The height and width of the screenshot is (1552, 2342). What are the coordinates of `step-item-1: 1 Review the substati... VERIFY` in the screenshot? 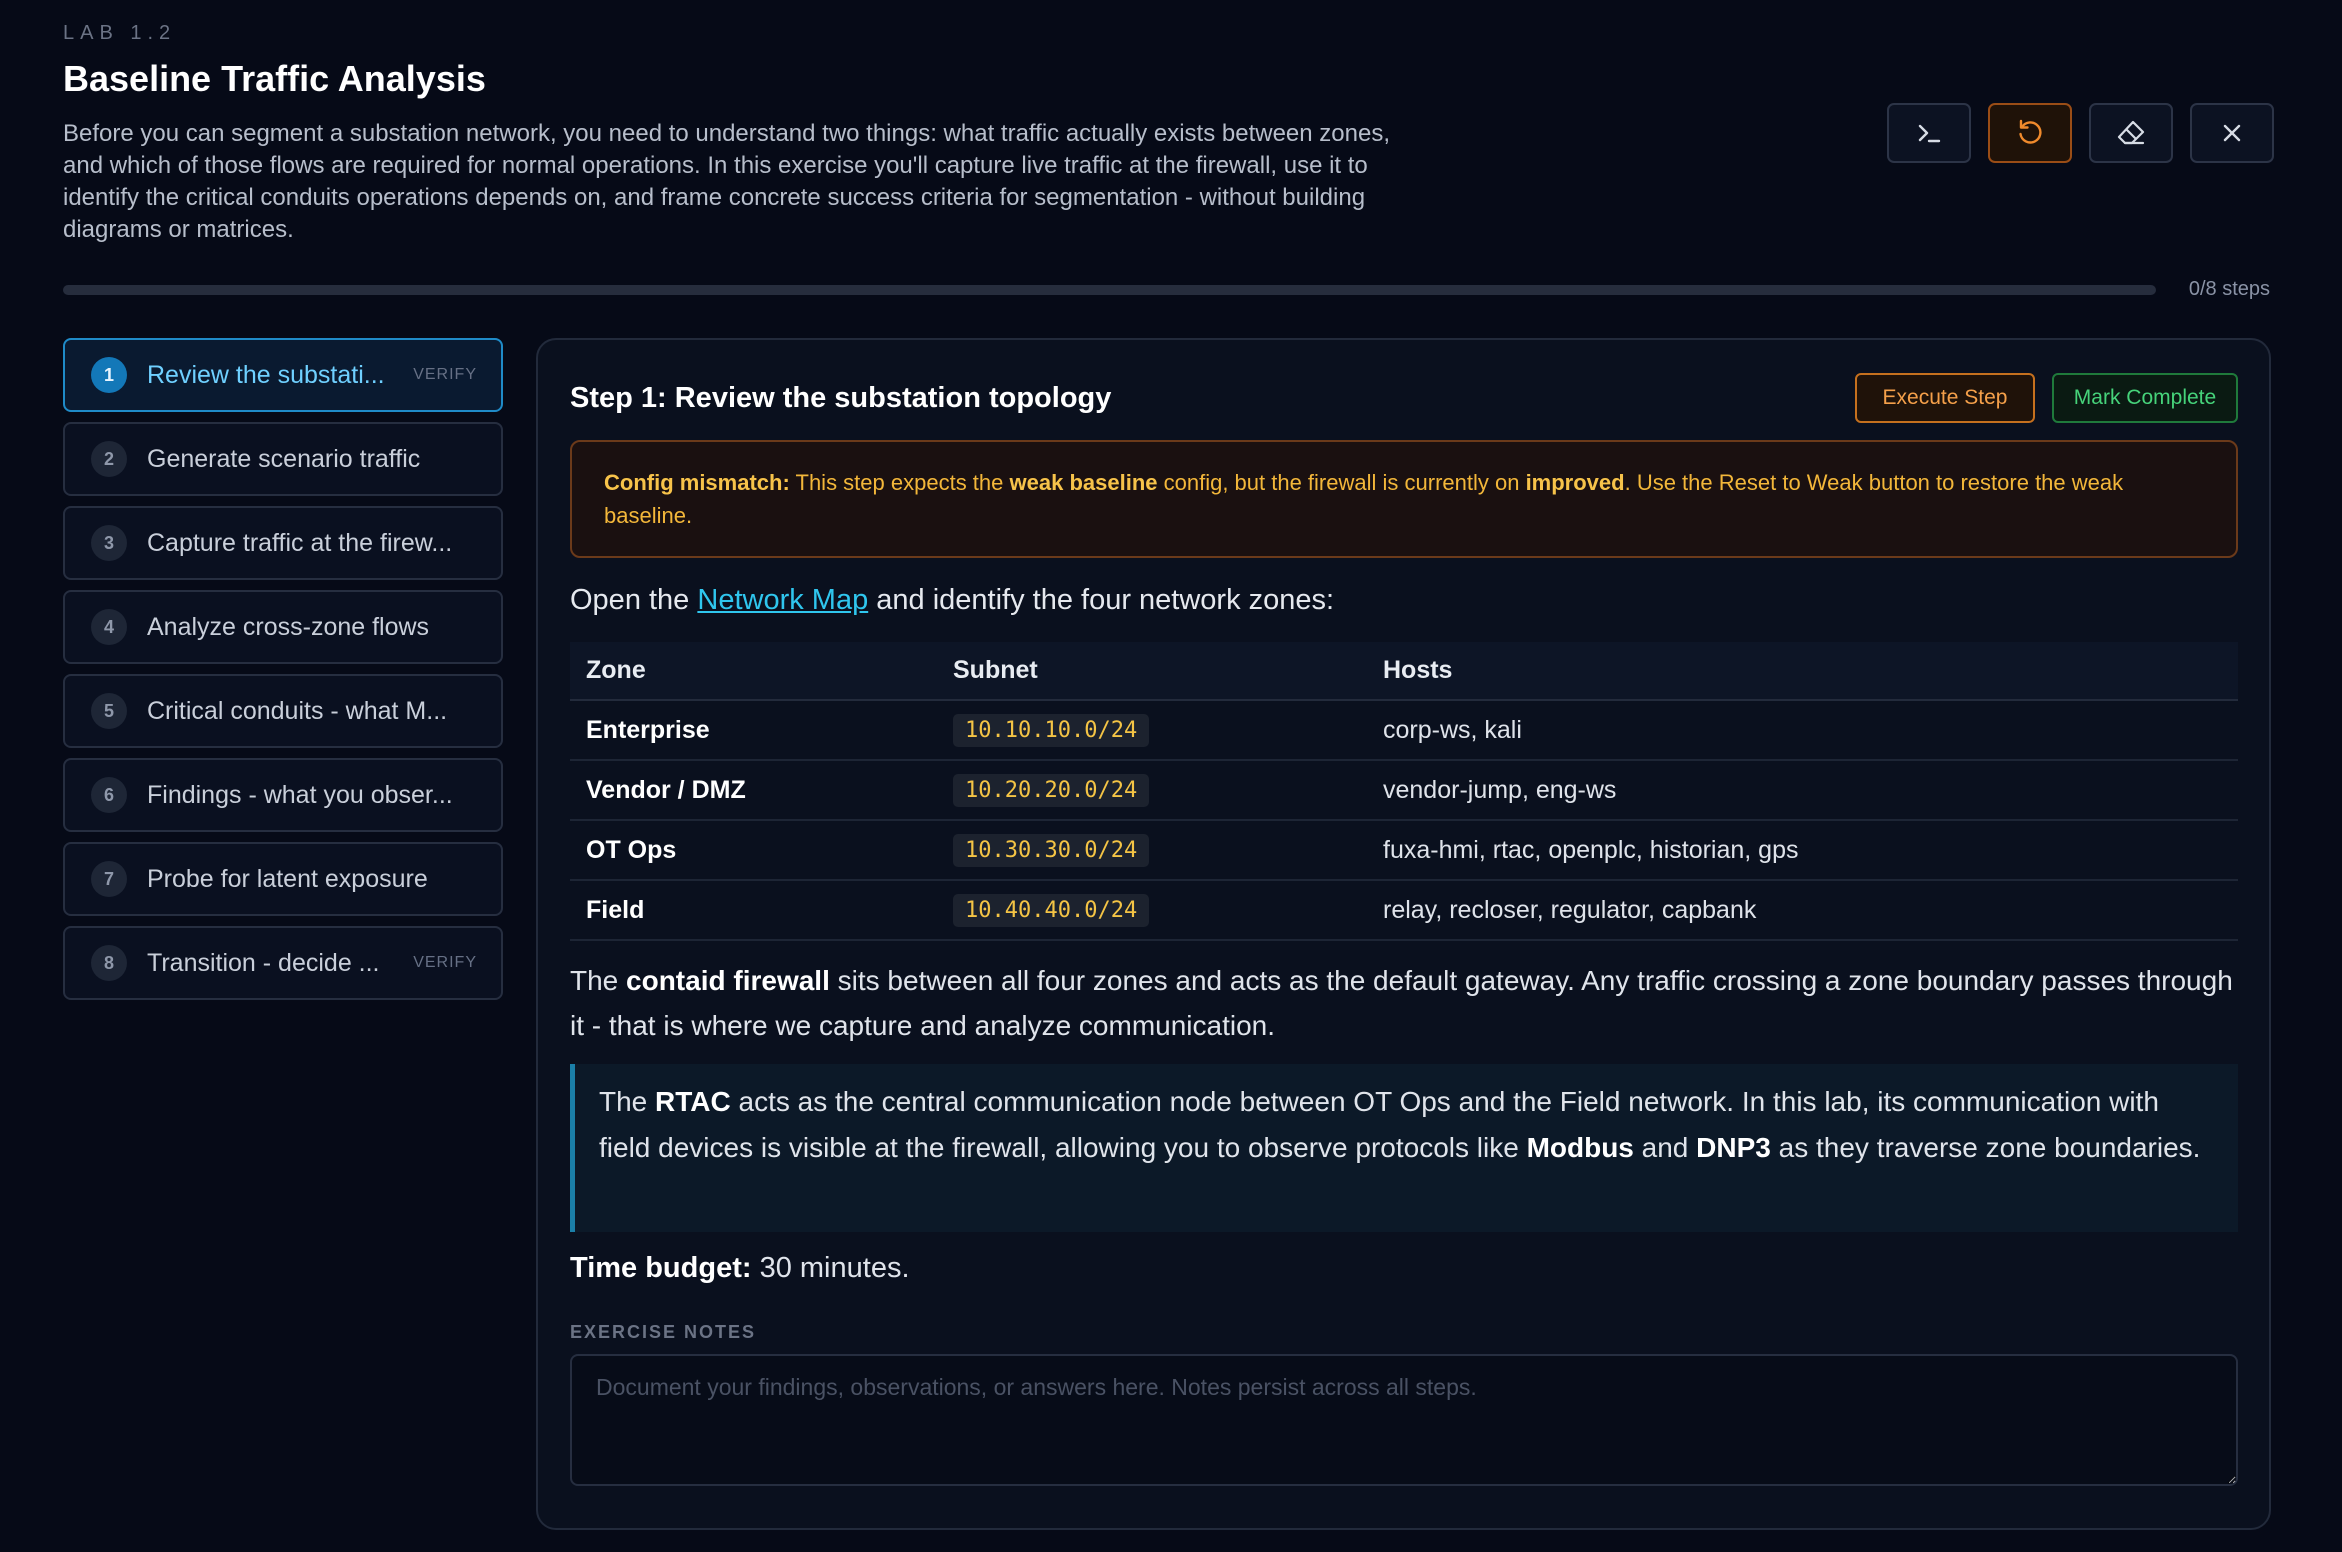 It's located at (283, 375).